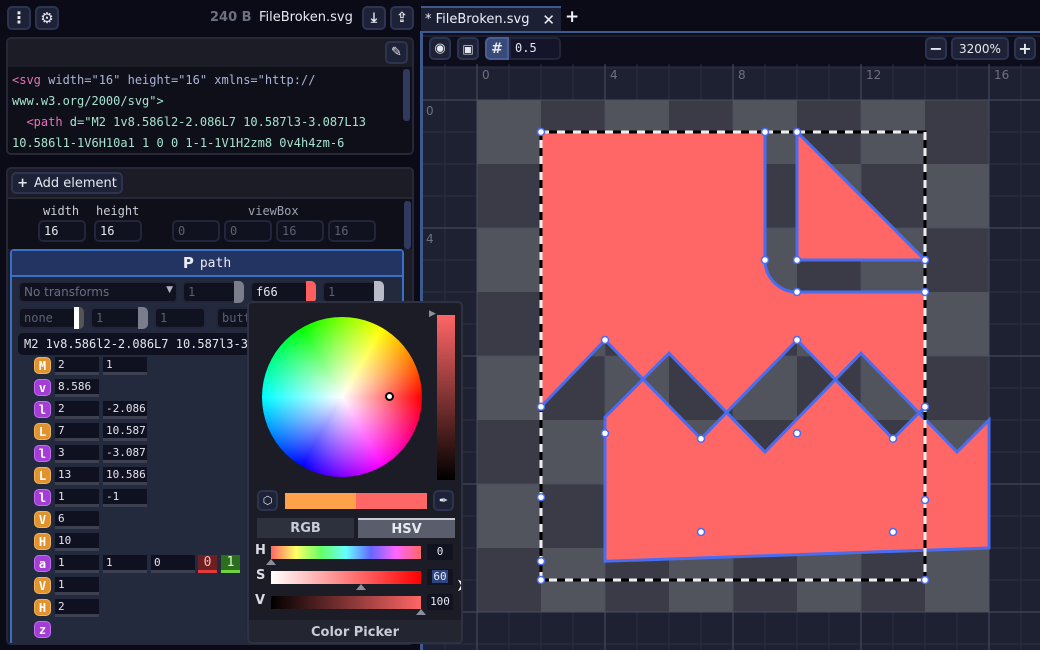  I want to click on fill-color-swatch, so click(311, 292).